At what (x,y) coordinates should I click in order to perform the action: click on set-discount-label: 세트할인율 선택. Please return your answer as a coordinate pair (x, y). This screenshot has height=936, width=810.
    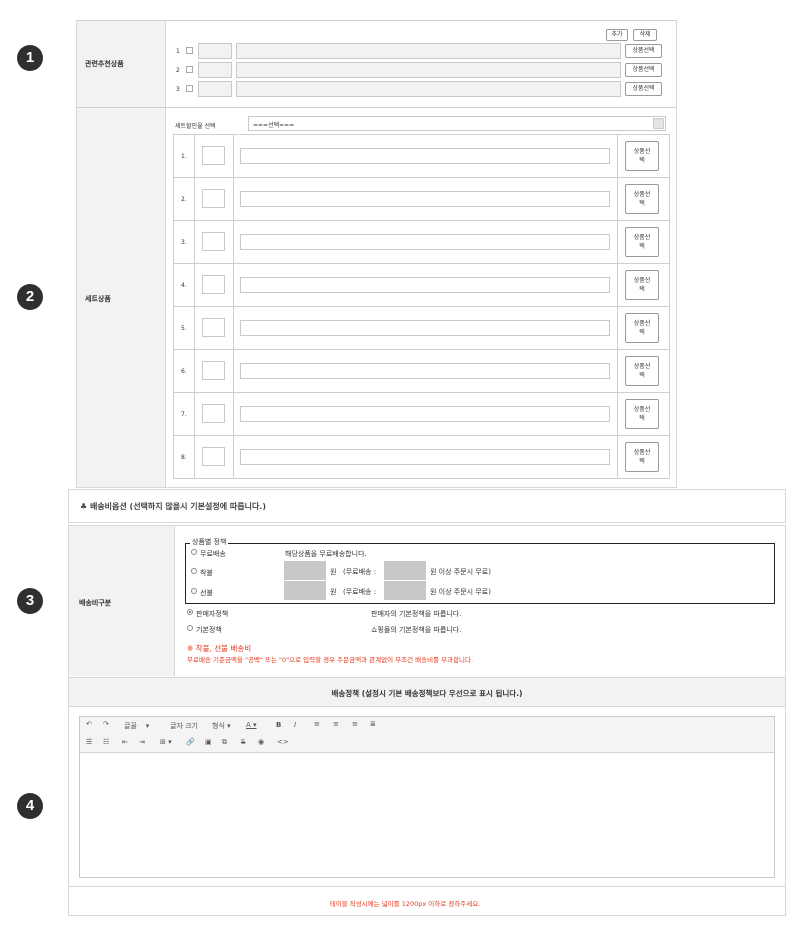
    Looking at the image, I should click on (195, 126).